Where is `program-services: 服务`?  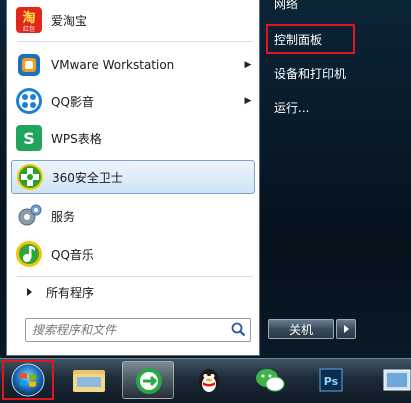
program-services: 服务 is located at coordinates (133, 216).